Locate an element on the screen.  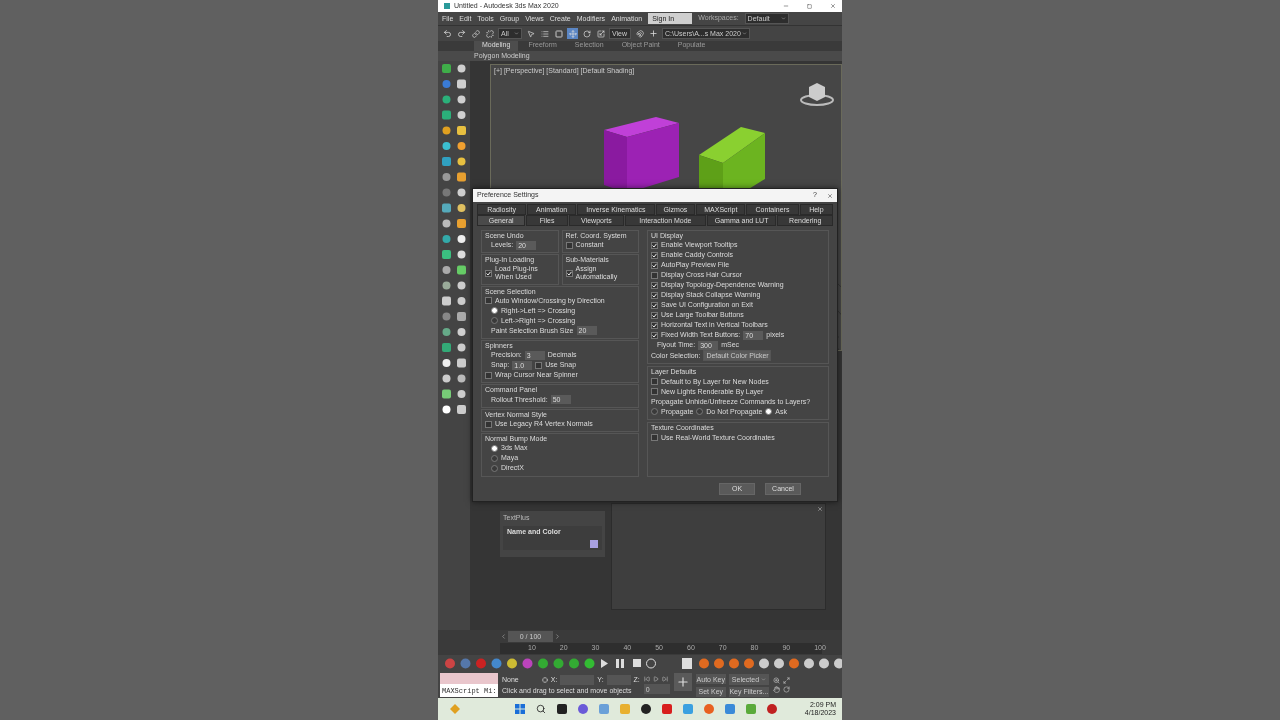
maximize-icon is located at coordinates (809, 6).